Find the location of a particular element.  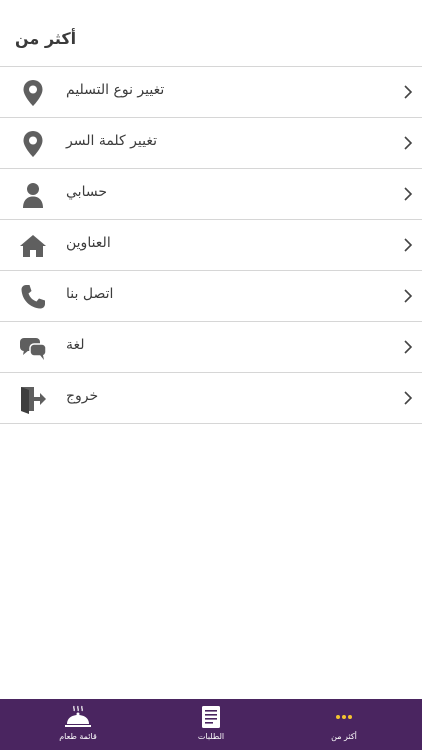

tab-orders: الطلبات is located at coordinates (211, 724).